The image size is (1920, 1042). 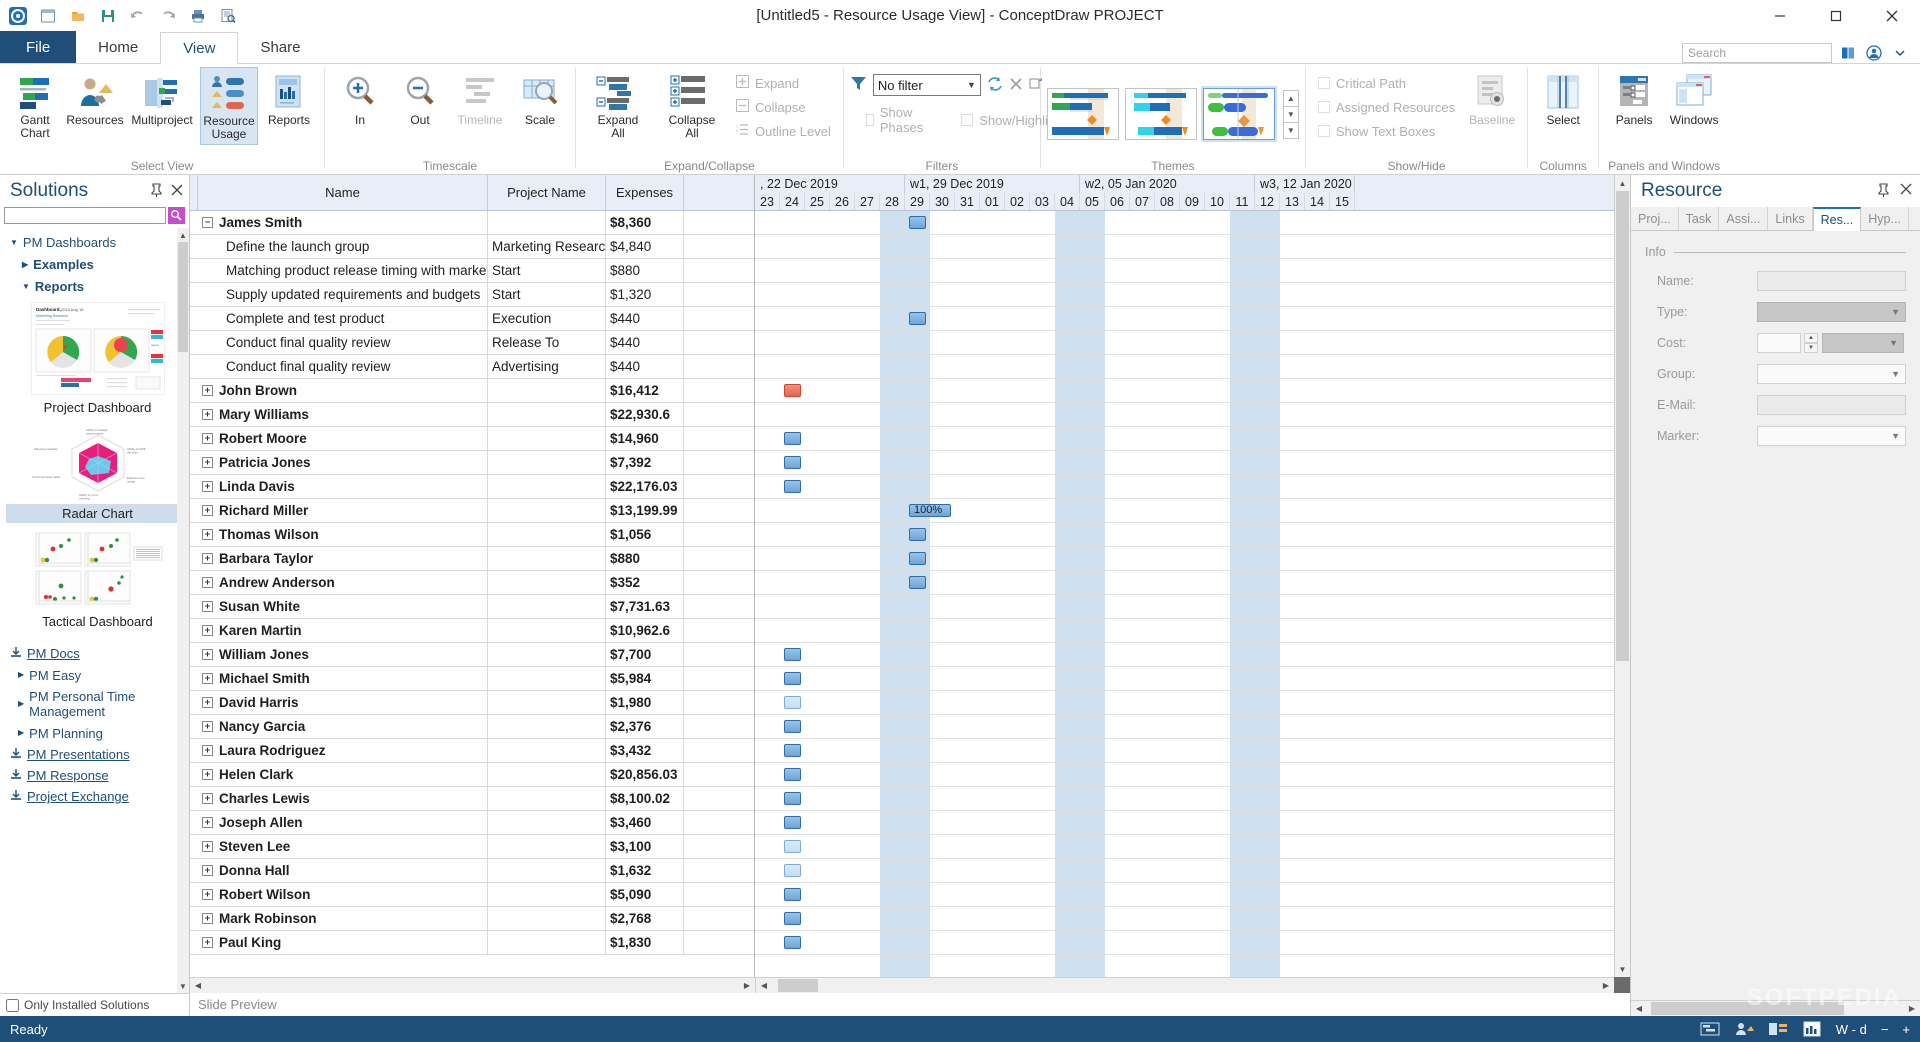 What do you see at coordinates (472, 798) in the screenshot?
I see `table-row: + Charles Lewis $8,100.02` at bounding box center [472, 798].